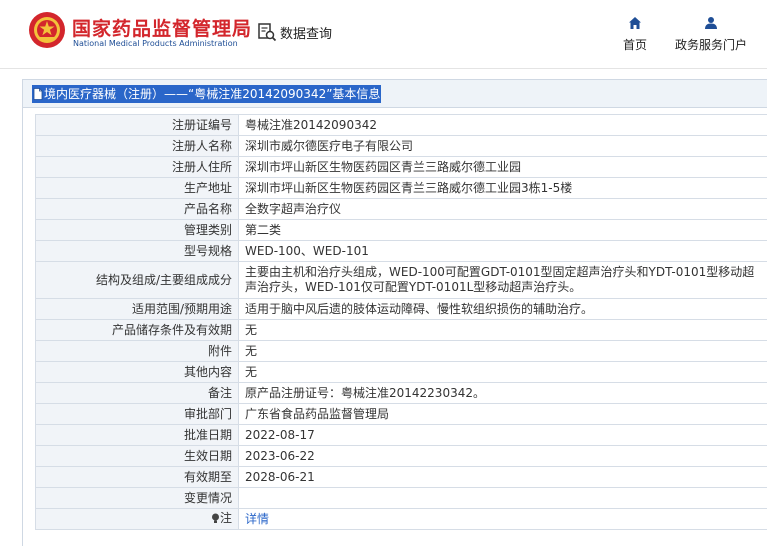 This screenshot has height=546, width=767. Describe the element at coordinates (503, 209) in the screenshot. I see `field-value: 全数字超声治疗仪` at that location.